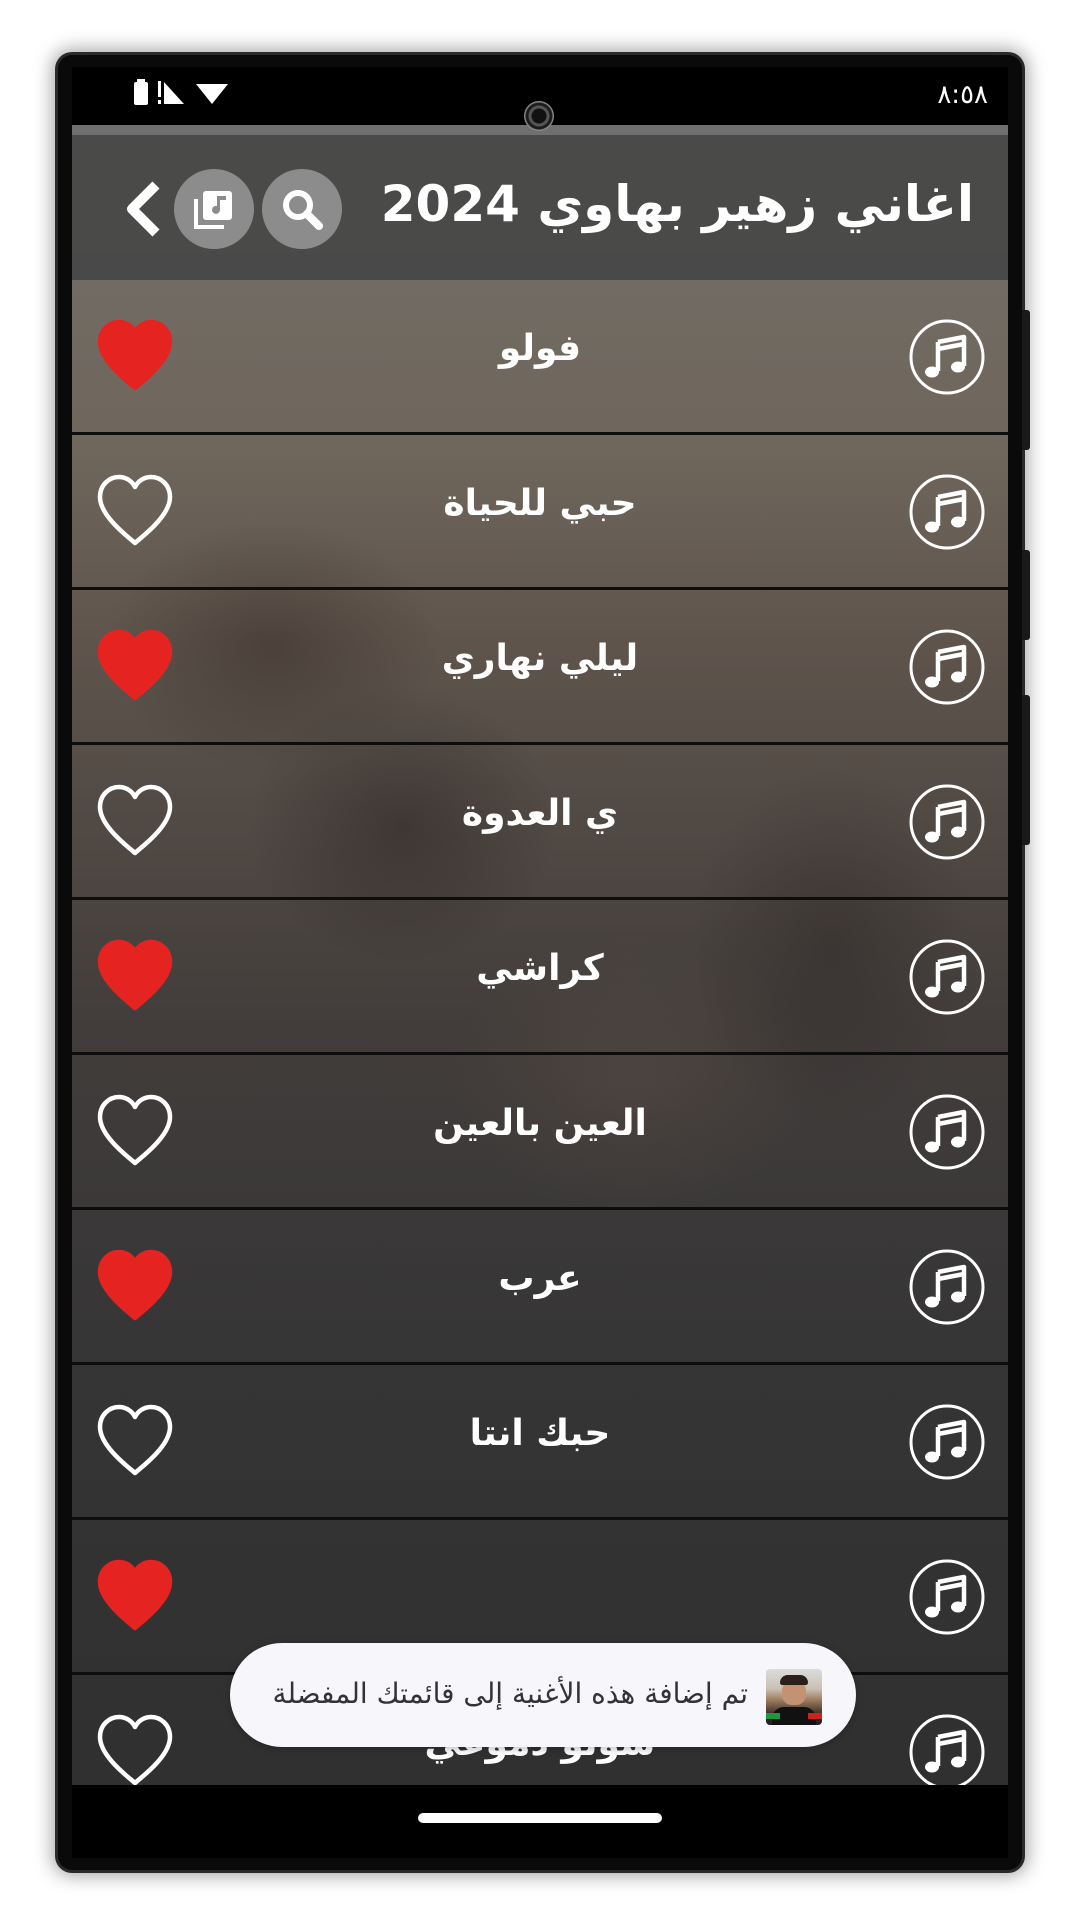 This screenshot has width=1080, height=1920. I want to click on song-title: فولو, so click(540, 348).